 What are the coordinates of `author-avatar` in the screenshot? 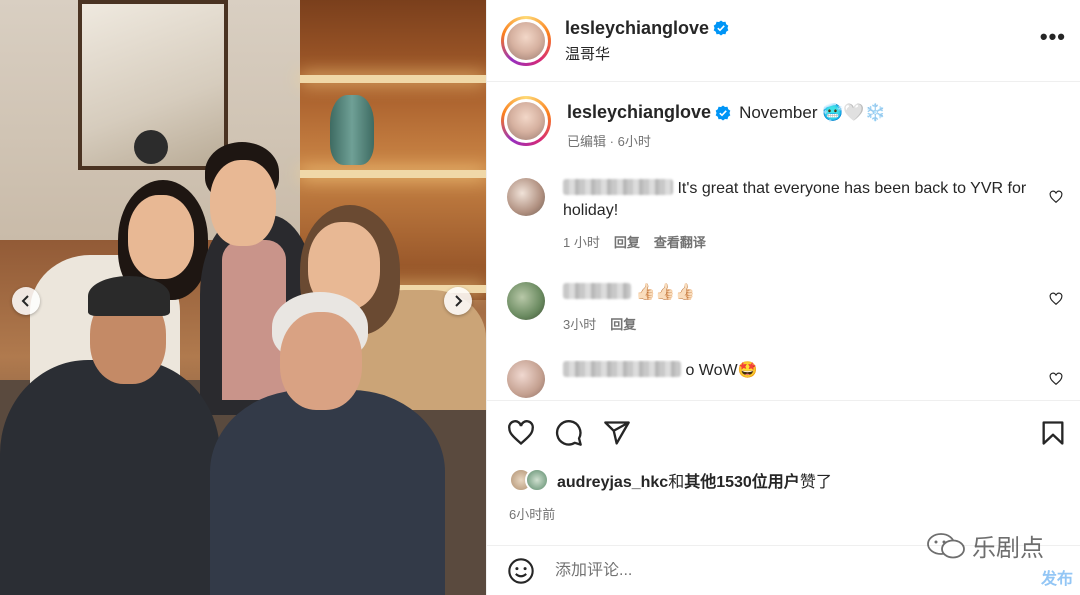 It's located at (526, 40).